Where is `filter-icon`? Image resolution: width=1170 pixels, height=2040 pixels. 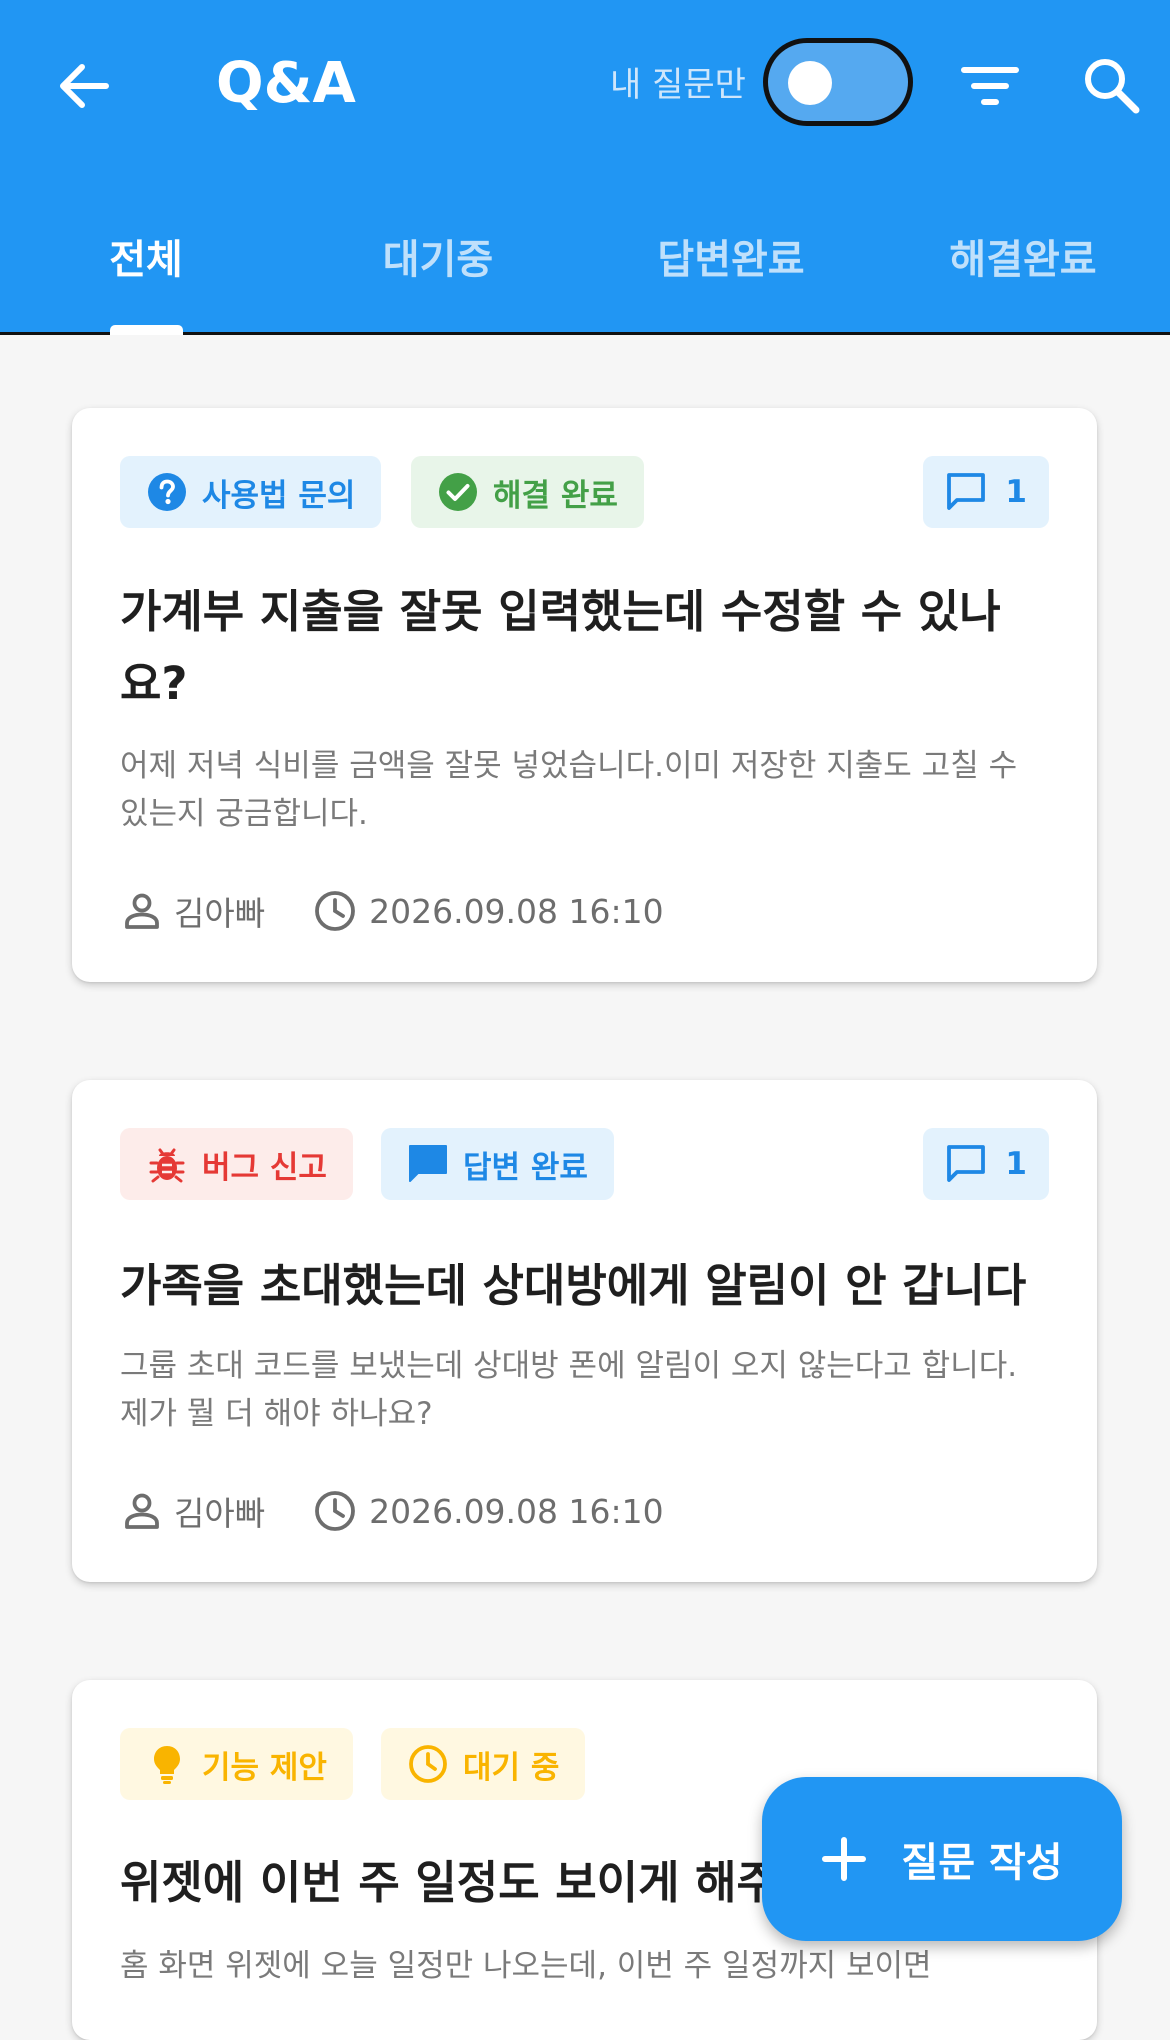
filter-icon is located at coordinates (990, 86).